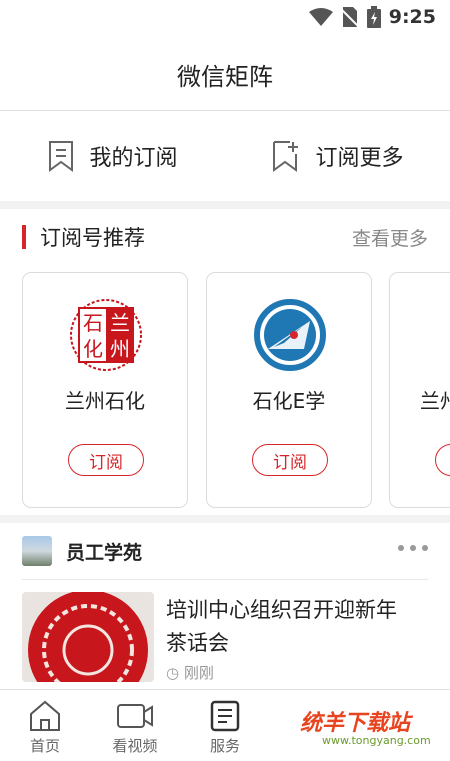 This screenshot has height=761, width=450. Describe the element at coordinates (349, 17) in the screenshot. I see `no-sim-icon` at that location.